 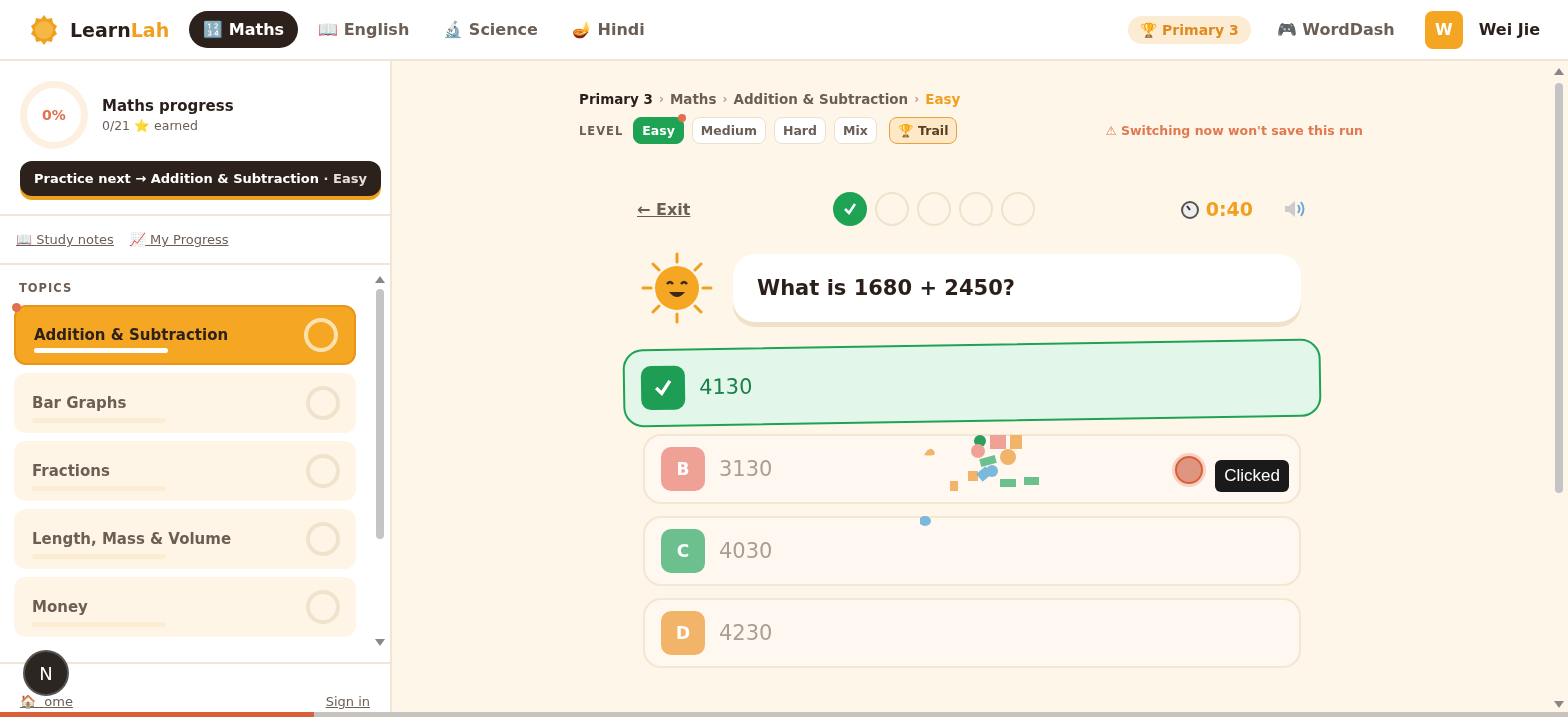 What do you see at coordinates (658, 130) in the screenshot?
I see `level-chip: Easy` at bounding box center [658, 130].